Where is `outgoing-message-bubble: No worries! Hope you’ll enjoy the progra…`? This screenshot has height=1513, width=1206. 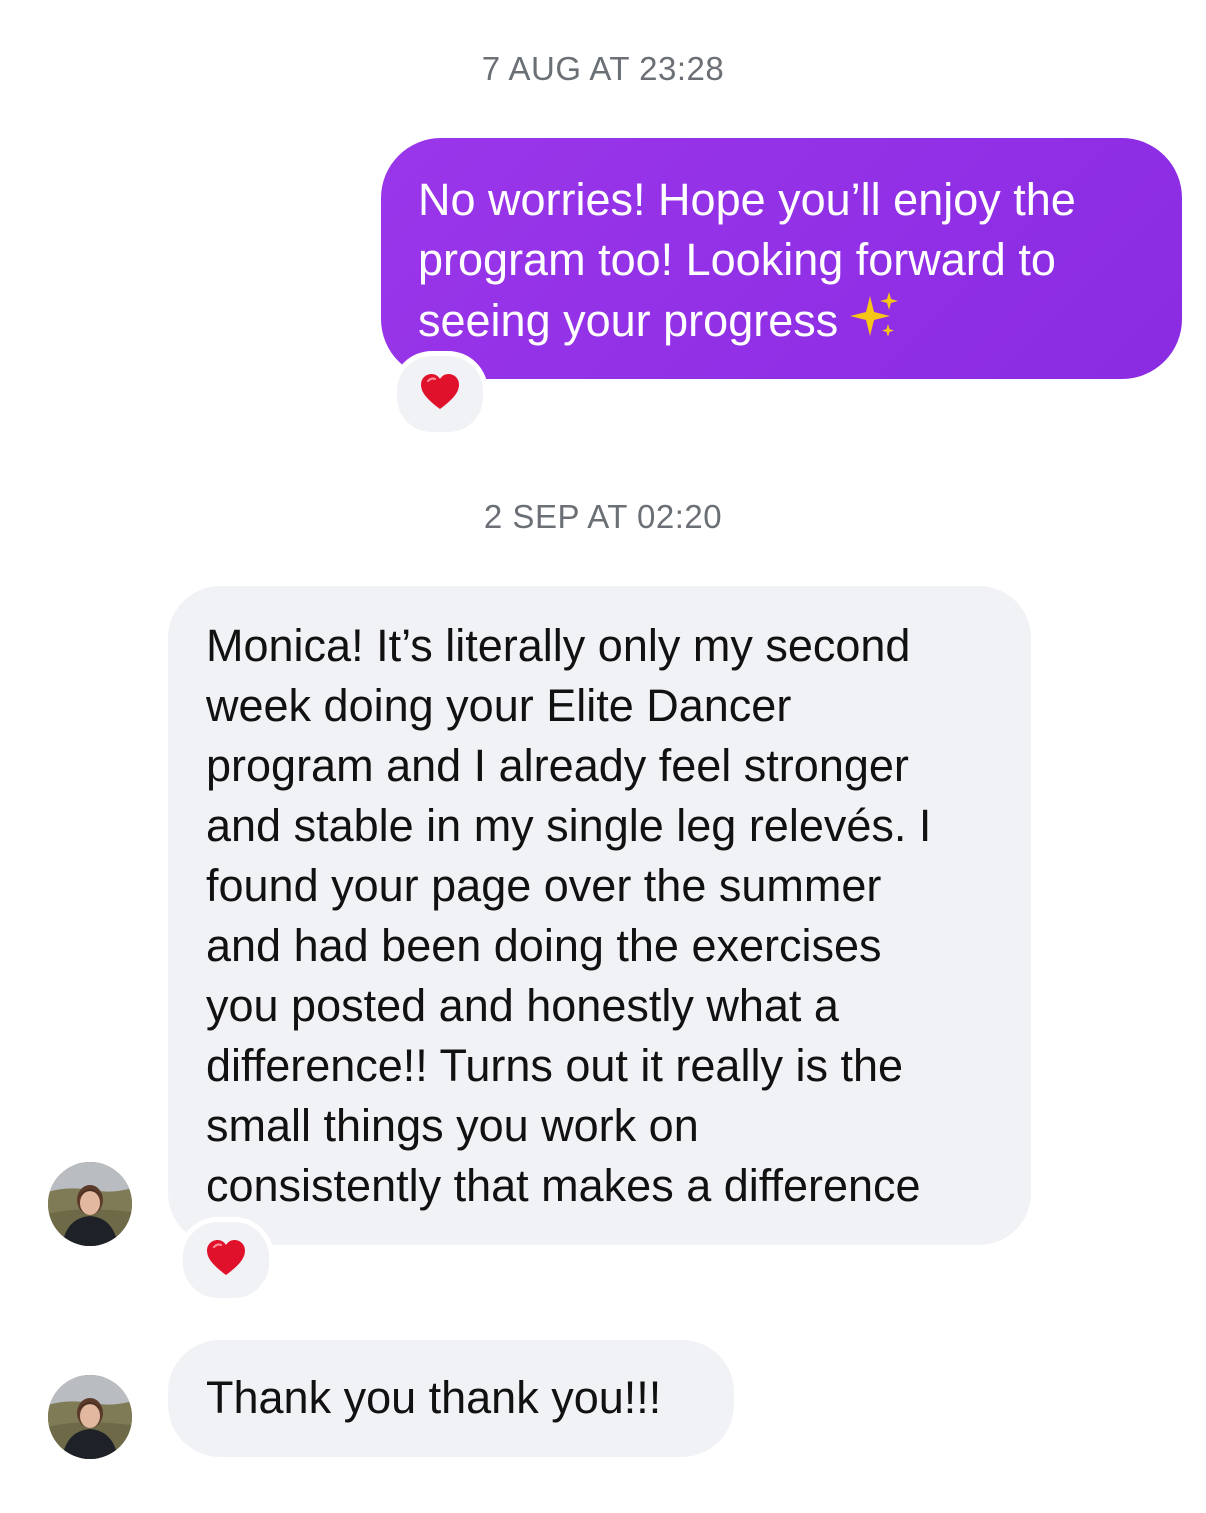 outgoing-message-bubble: No worries! Hope you’ll enjoy the progra… is located at coordinates (781, 258).